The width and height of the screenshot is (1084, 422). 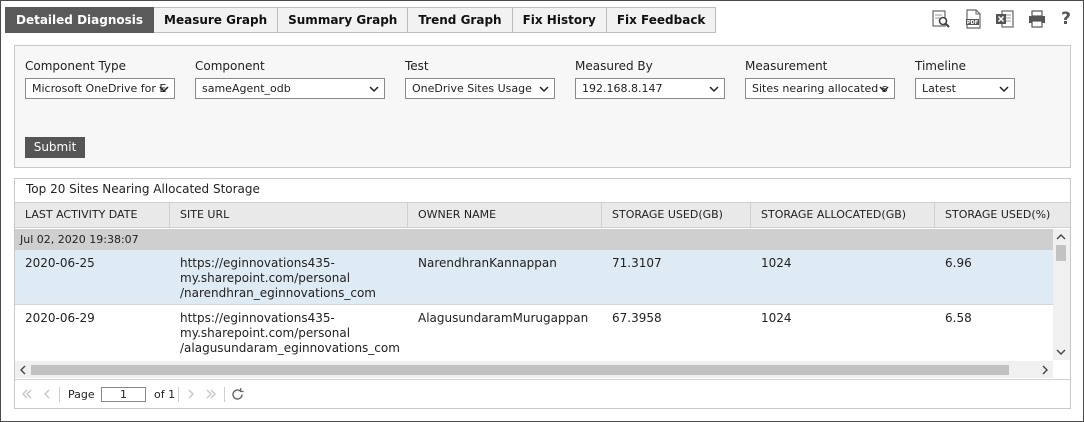 What do you see at coordinates (972, 23) in the screenshot?
I see `pdf-icon-label: PDF` at bounding box center [972, 23].